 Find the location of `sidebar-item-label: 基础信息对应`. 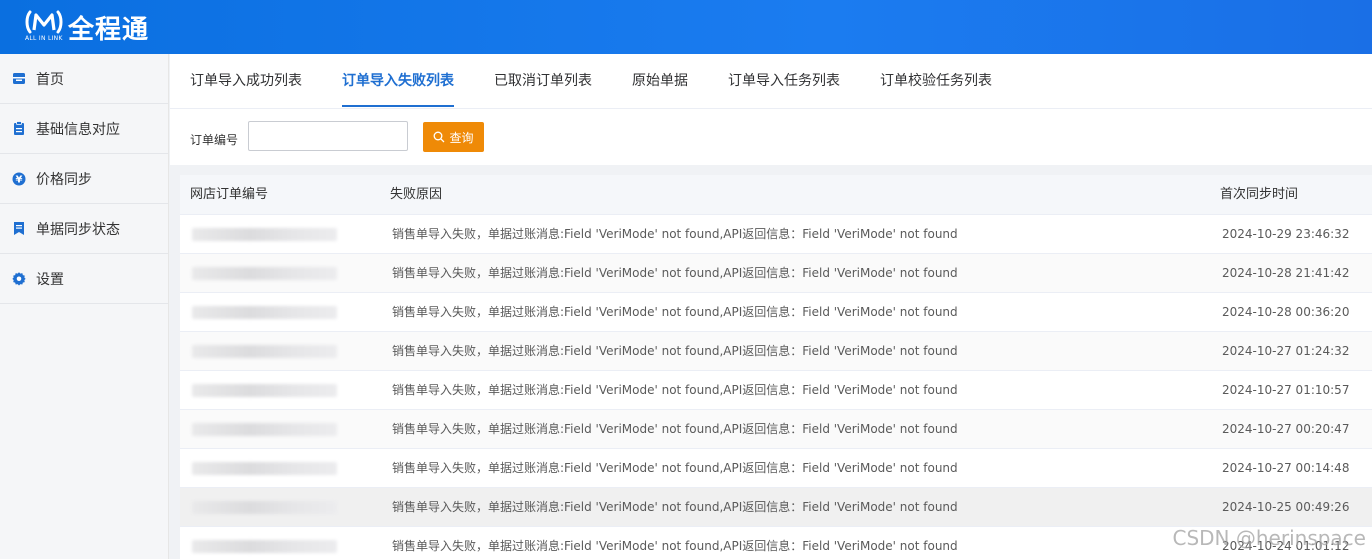

sidebar-item-label: 基础信息对应 is located at coordinates (78, 129).